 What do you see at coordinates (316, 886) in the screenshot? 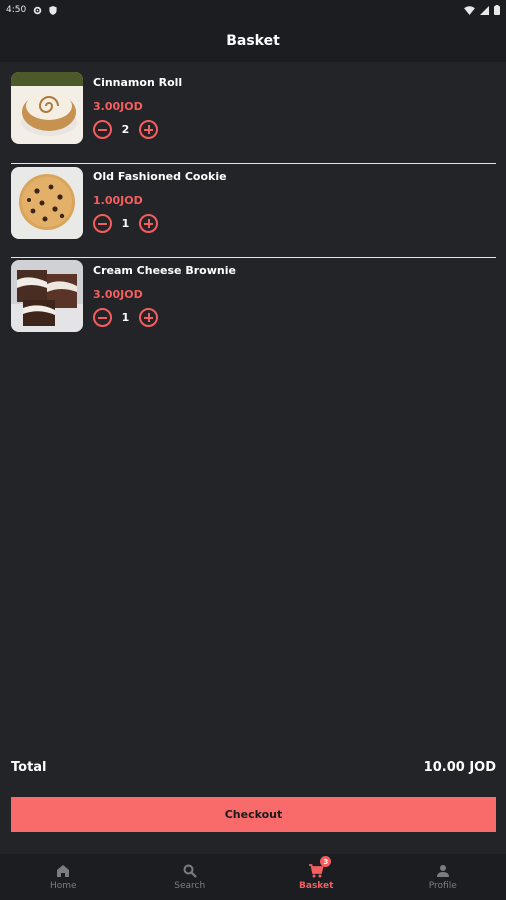
I see `nav-label: Basket` at bounding box center [316, 886].